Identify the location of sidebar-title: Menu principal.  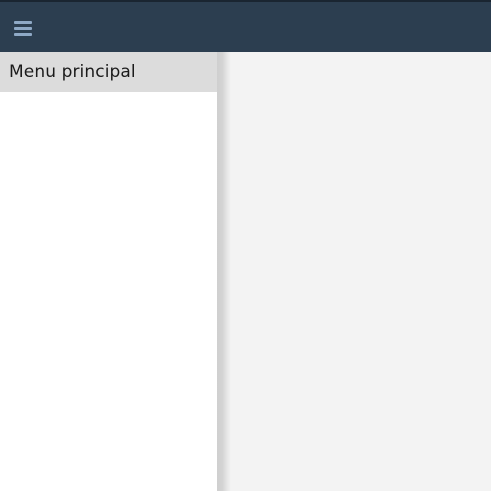
(108, 72).